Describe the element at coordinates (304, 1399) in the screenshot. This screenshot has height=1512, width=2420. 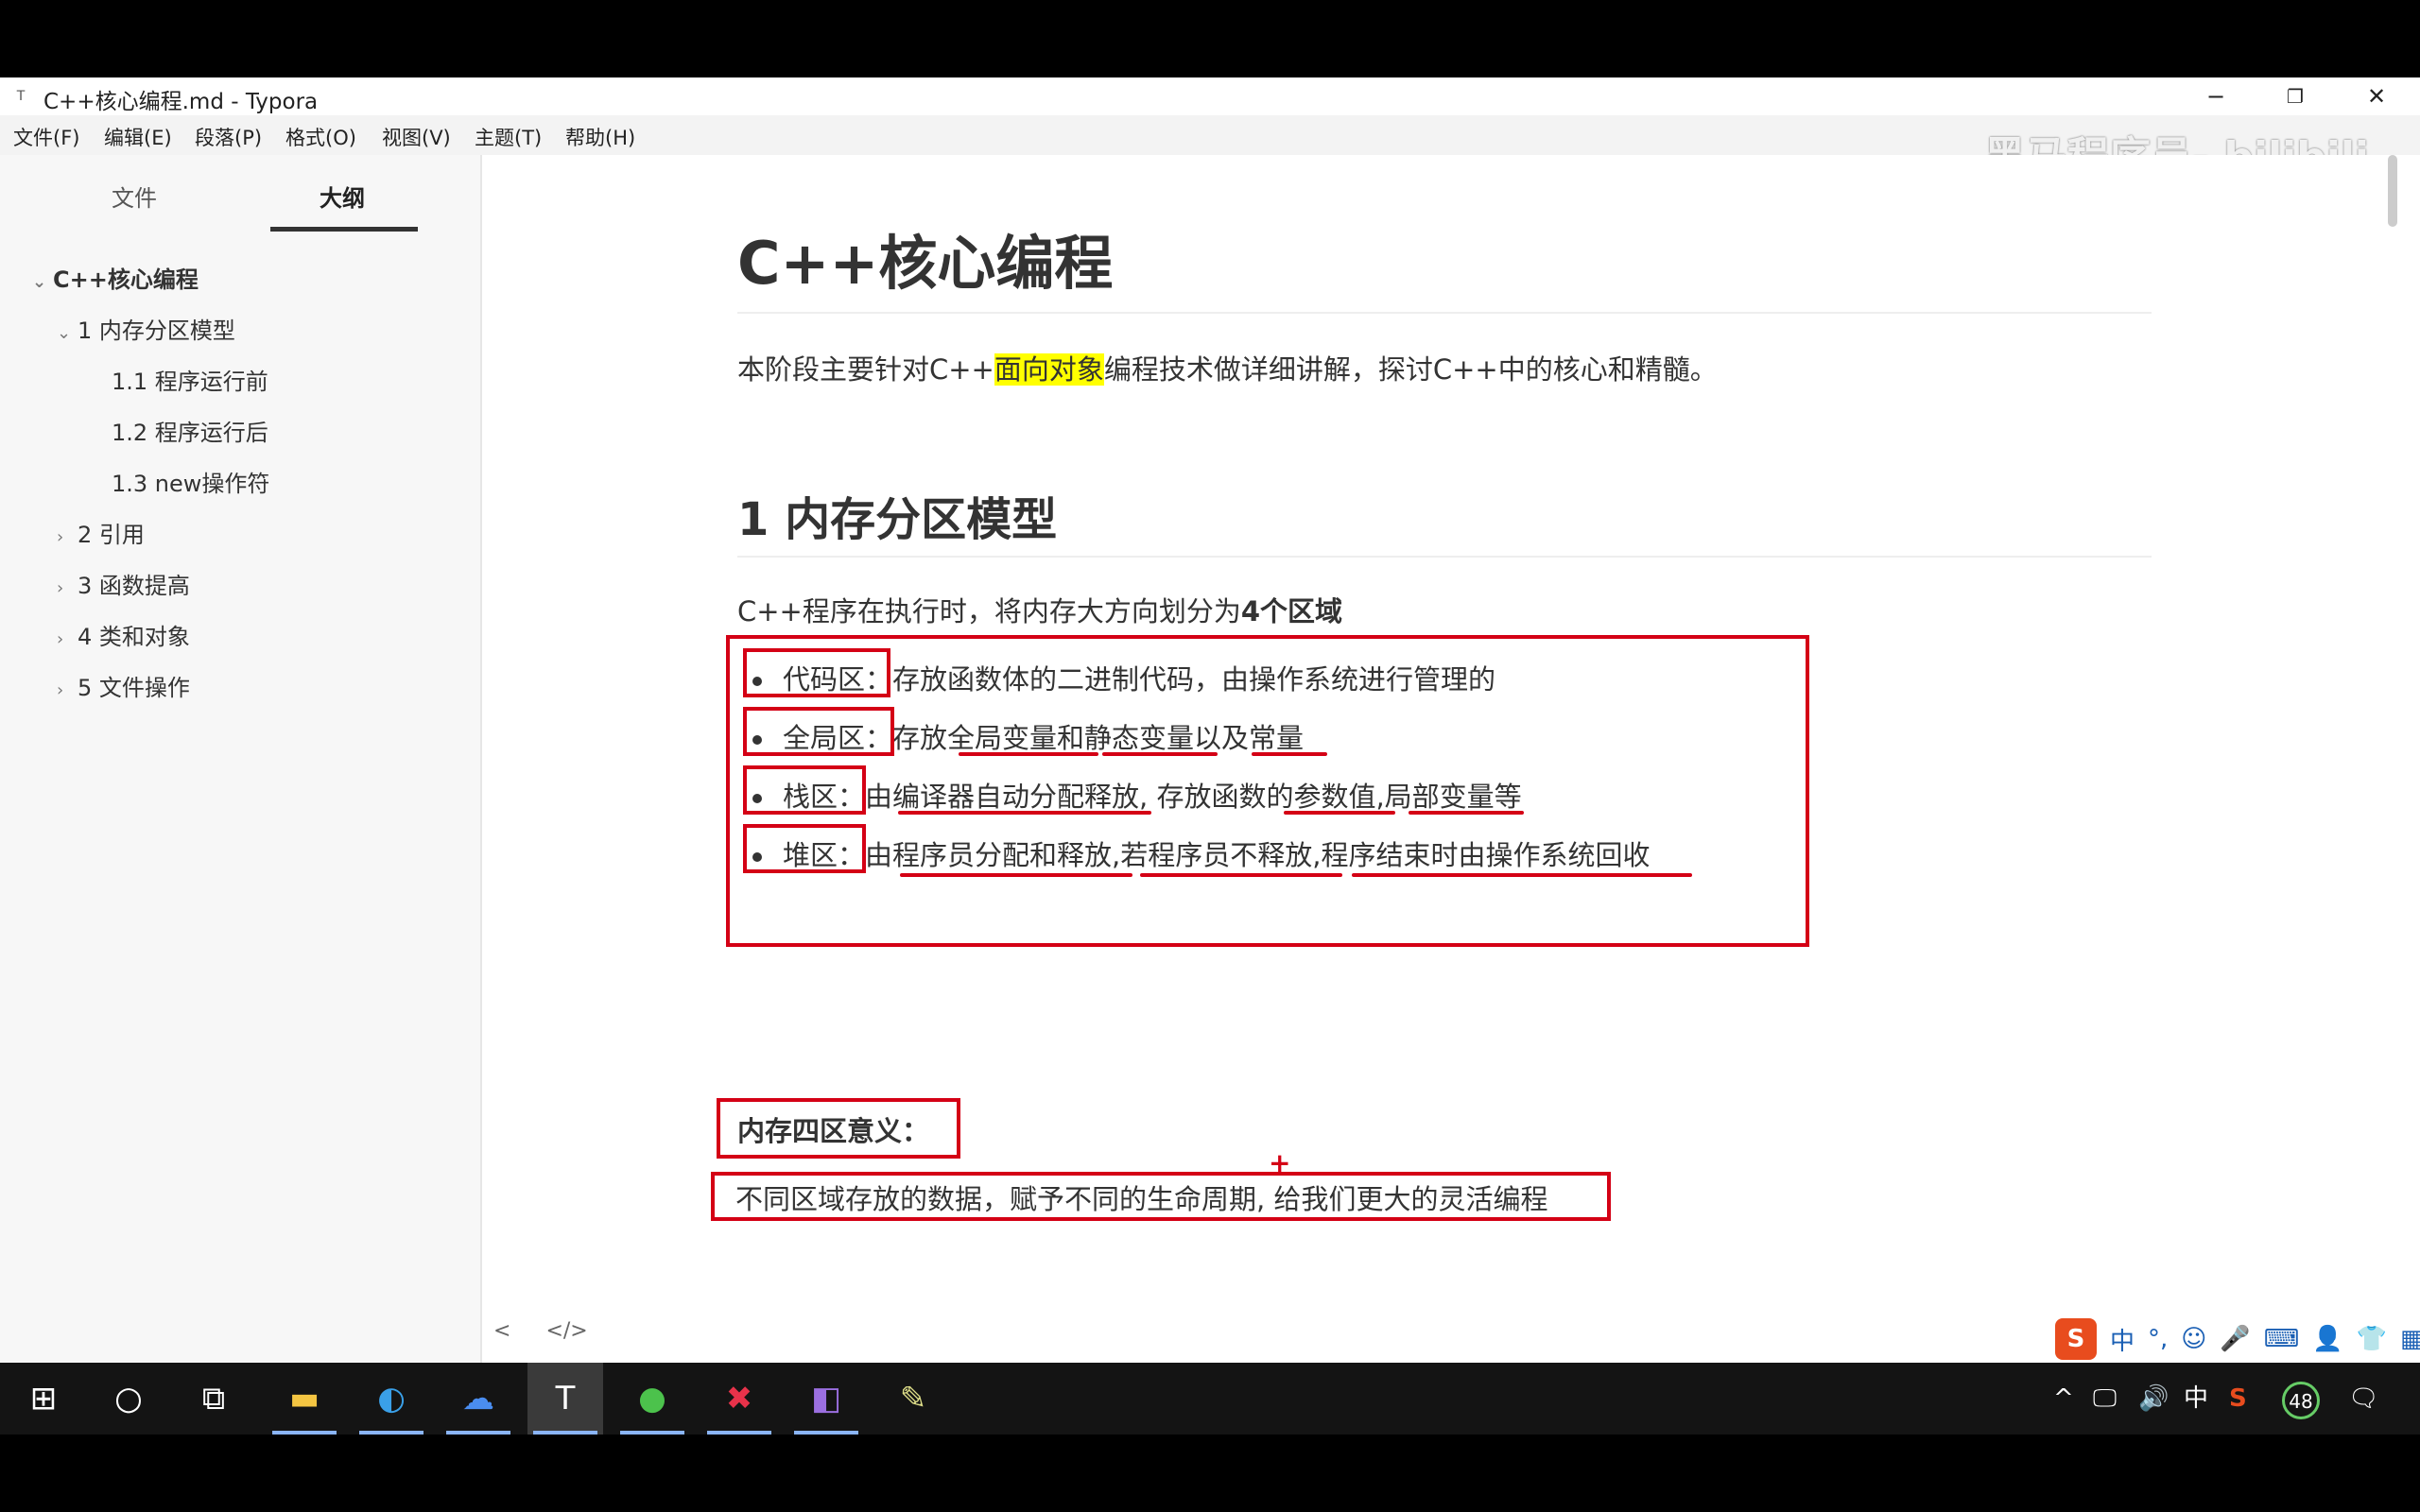
I see `file-explorer-icon: ▬` at that location.